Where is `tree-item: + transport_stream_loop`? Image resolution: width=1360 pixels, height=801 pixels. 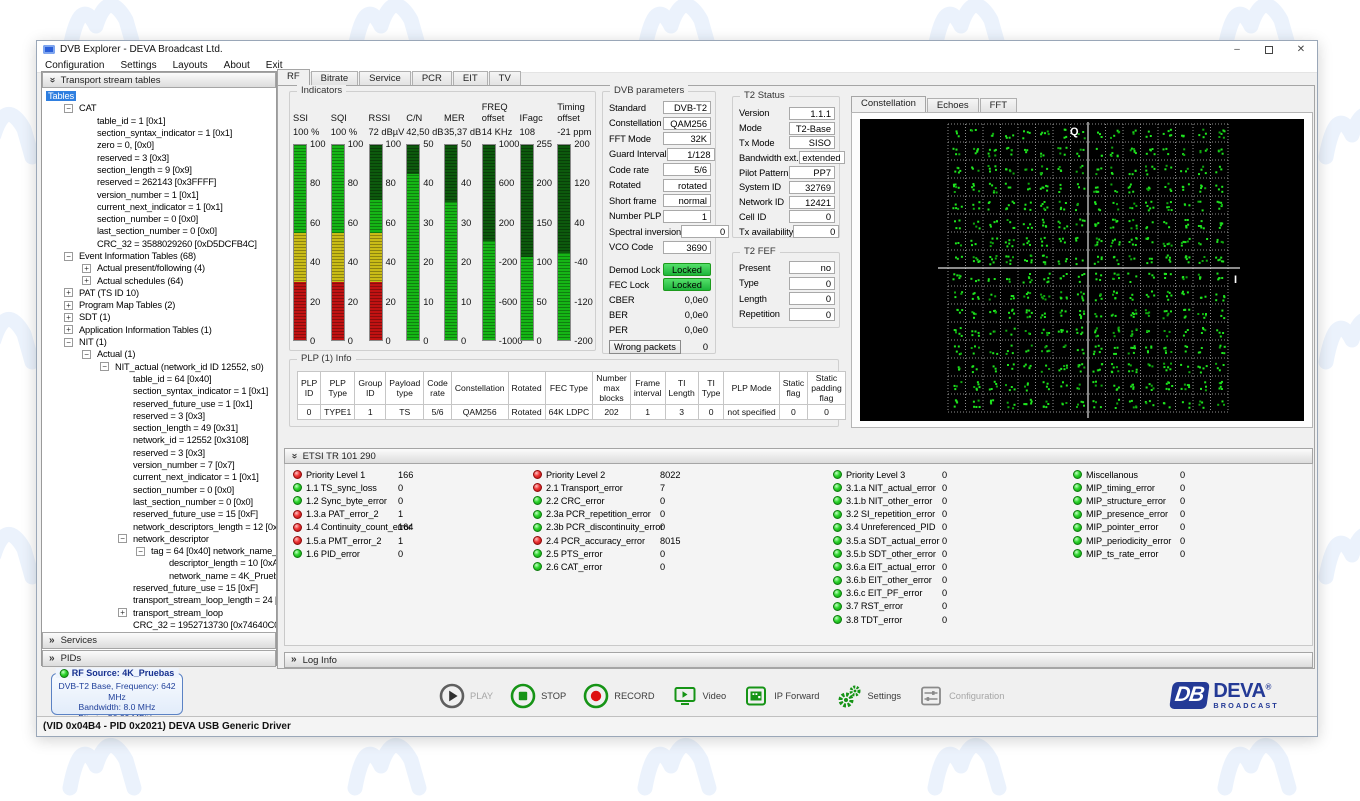 tree-item: + transport_stream_loop is located at coordinates (159, 612).